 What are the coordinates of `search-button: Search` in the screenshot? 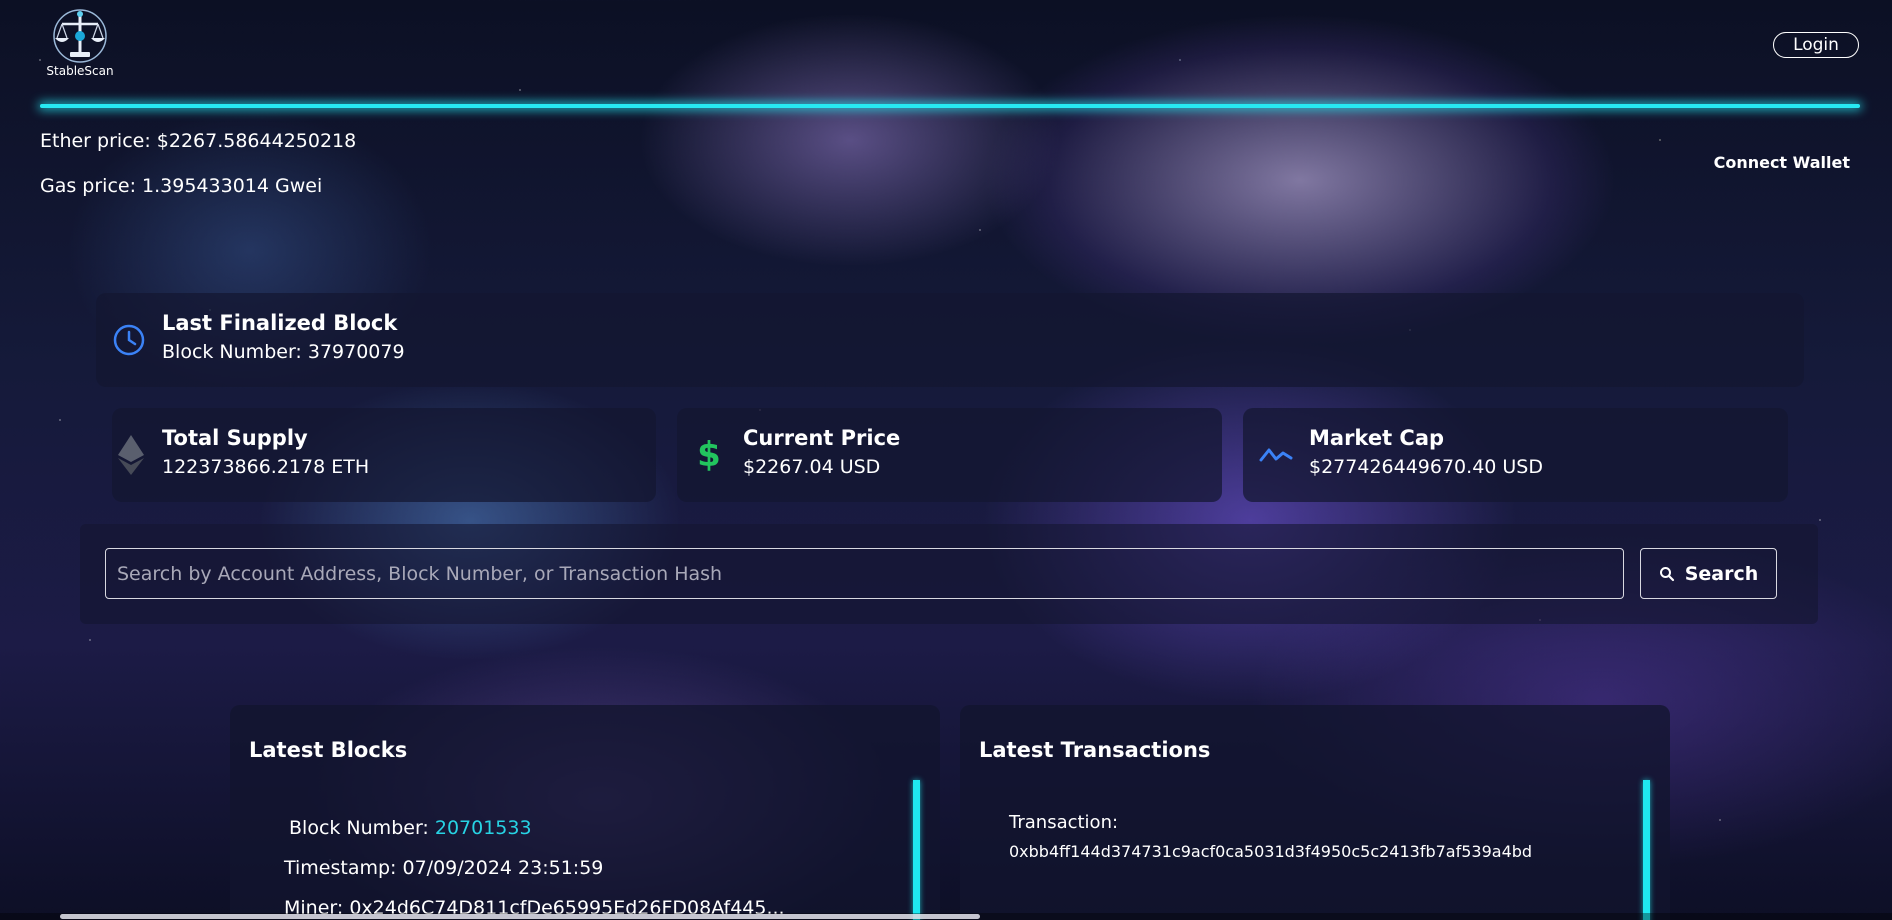 It's located at (1708, 573).